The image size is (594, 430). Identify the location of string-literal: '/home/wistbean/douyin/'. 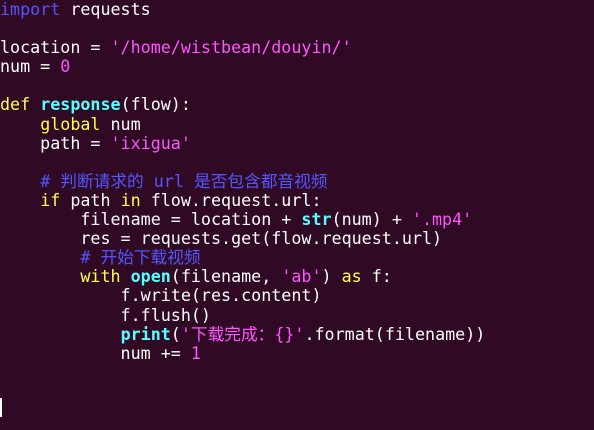
(231, 47).